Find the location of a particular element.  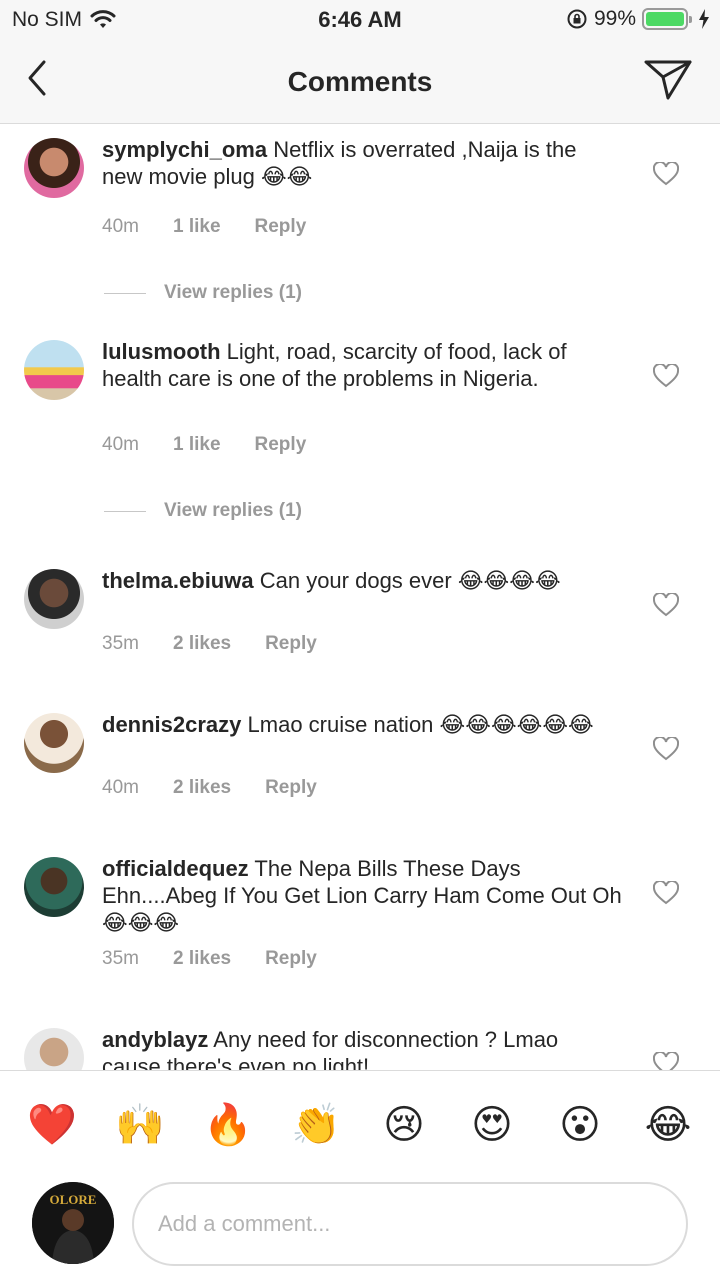

battery-fill is located at coordinates (665, 19).